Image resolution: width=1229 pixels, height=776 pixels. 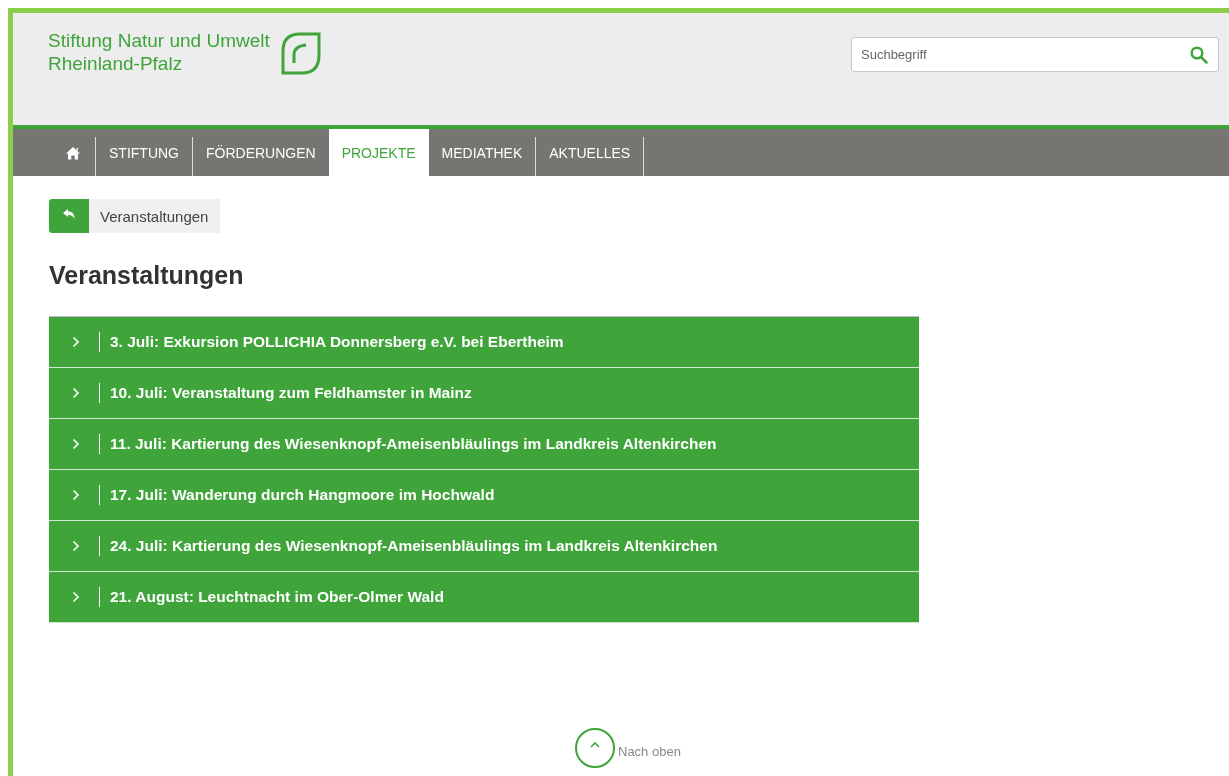 I want to click on home-icon, so click(x=73, y=152).